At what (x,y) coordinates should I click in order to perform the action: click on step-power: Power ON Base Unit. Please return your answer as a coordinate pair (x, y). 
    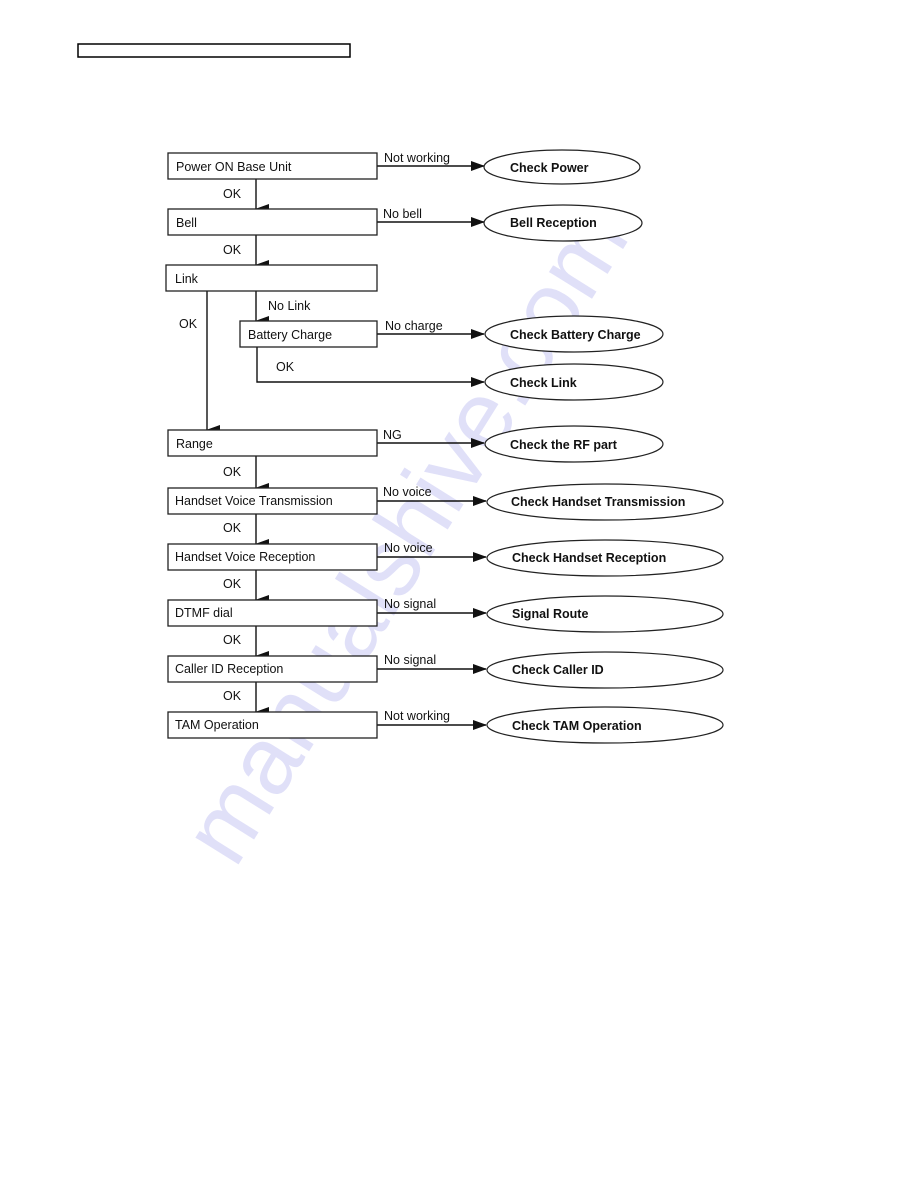
    Looking at the image, I should click on (272, 166).